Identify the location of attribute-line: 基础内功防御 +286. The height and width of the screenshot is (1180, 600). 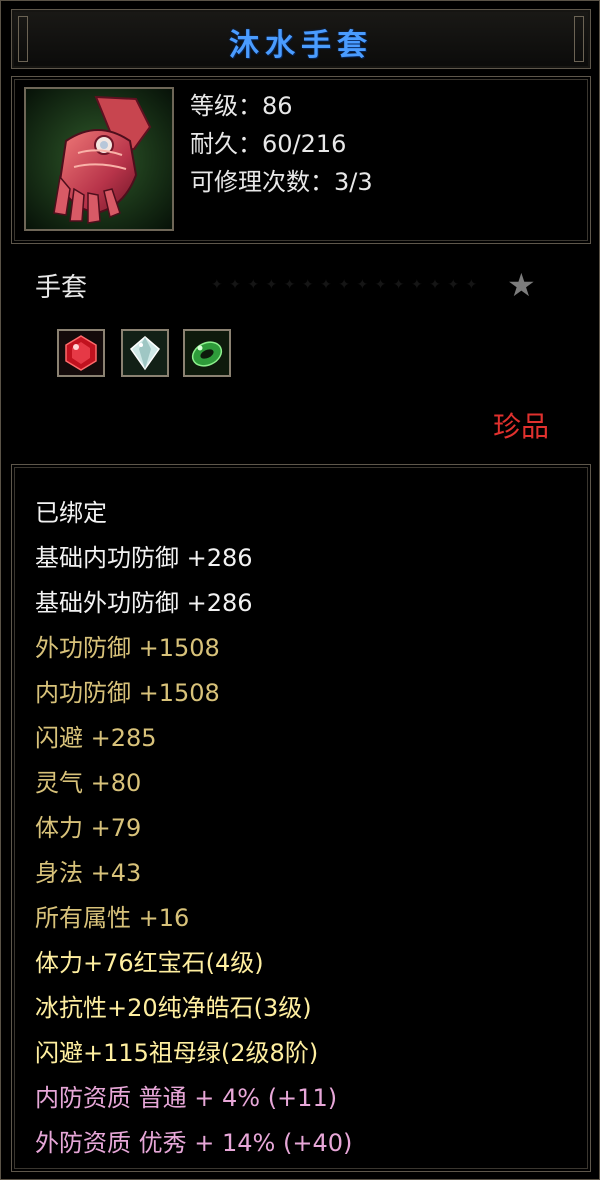
(144, 558).